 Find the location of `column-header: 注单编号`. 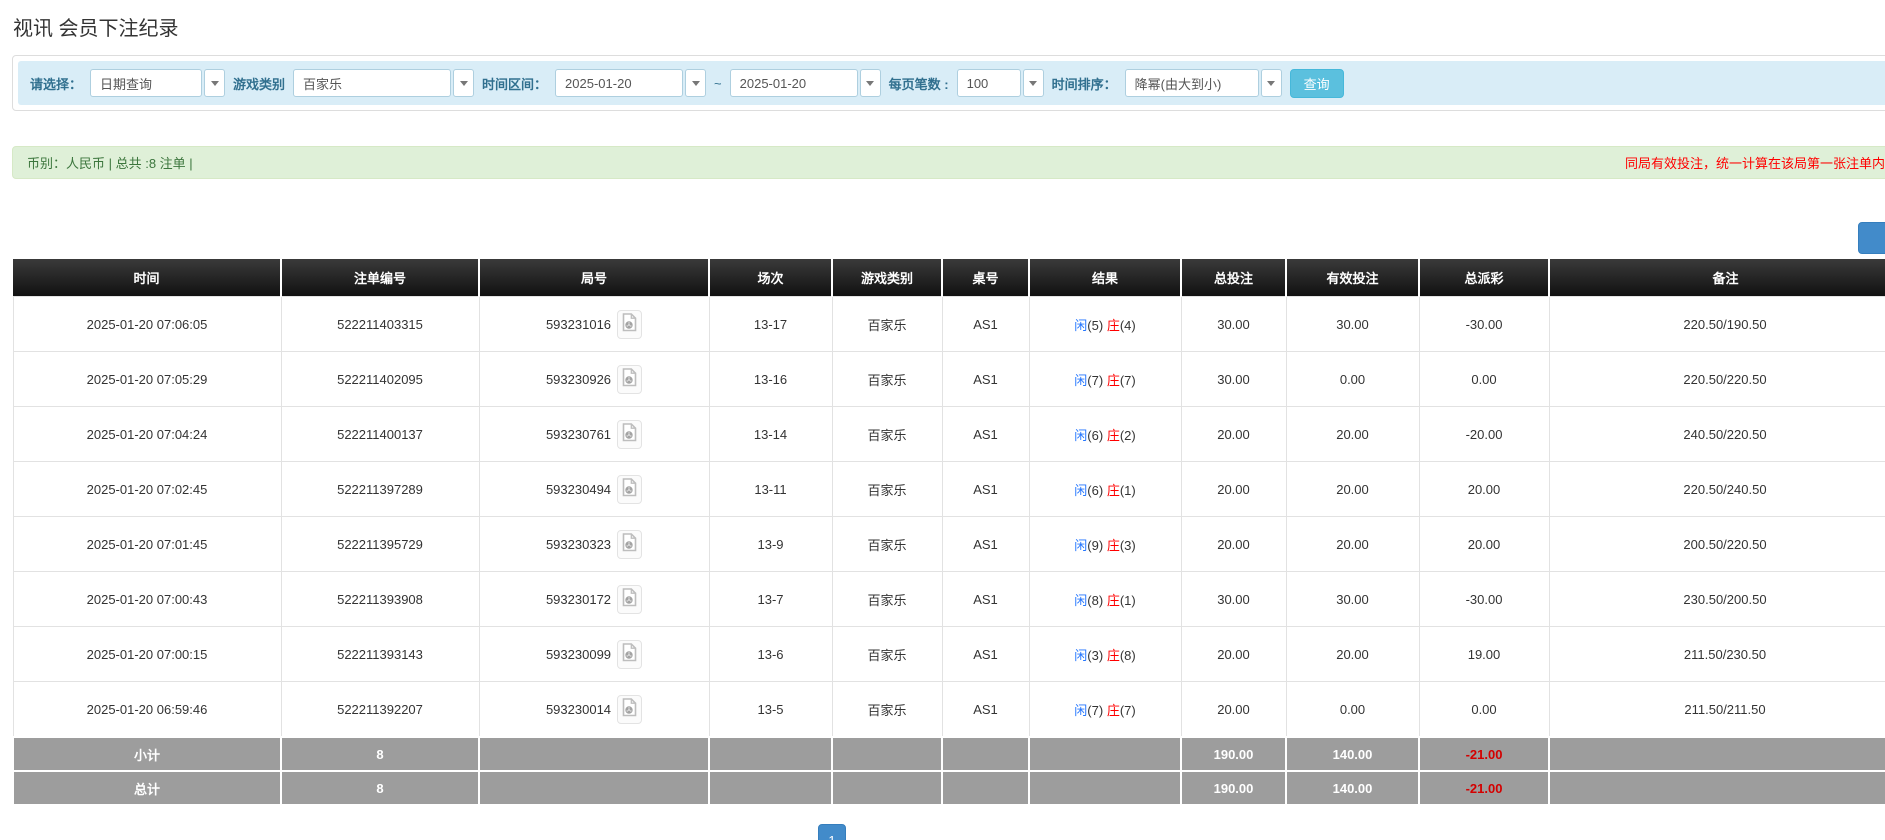

column-header: 注单编号 is located at coordinates (380, 278).